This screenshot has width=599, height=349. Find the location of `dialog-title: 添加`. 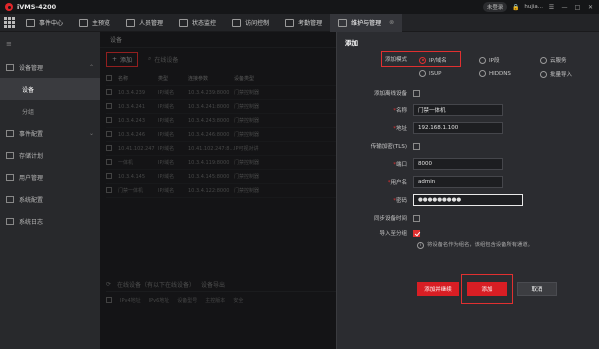

dialog-title: 添加 is located at coordinates (351, 43).